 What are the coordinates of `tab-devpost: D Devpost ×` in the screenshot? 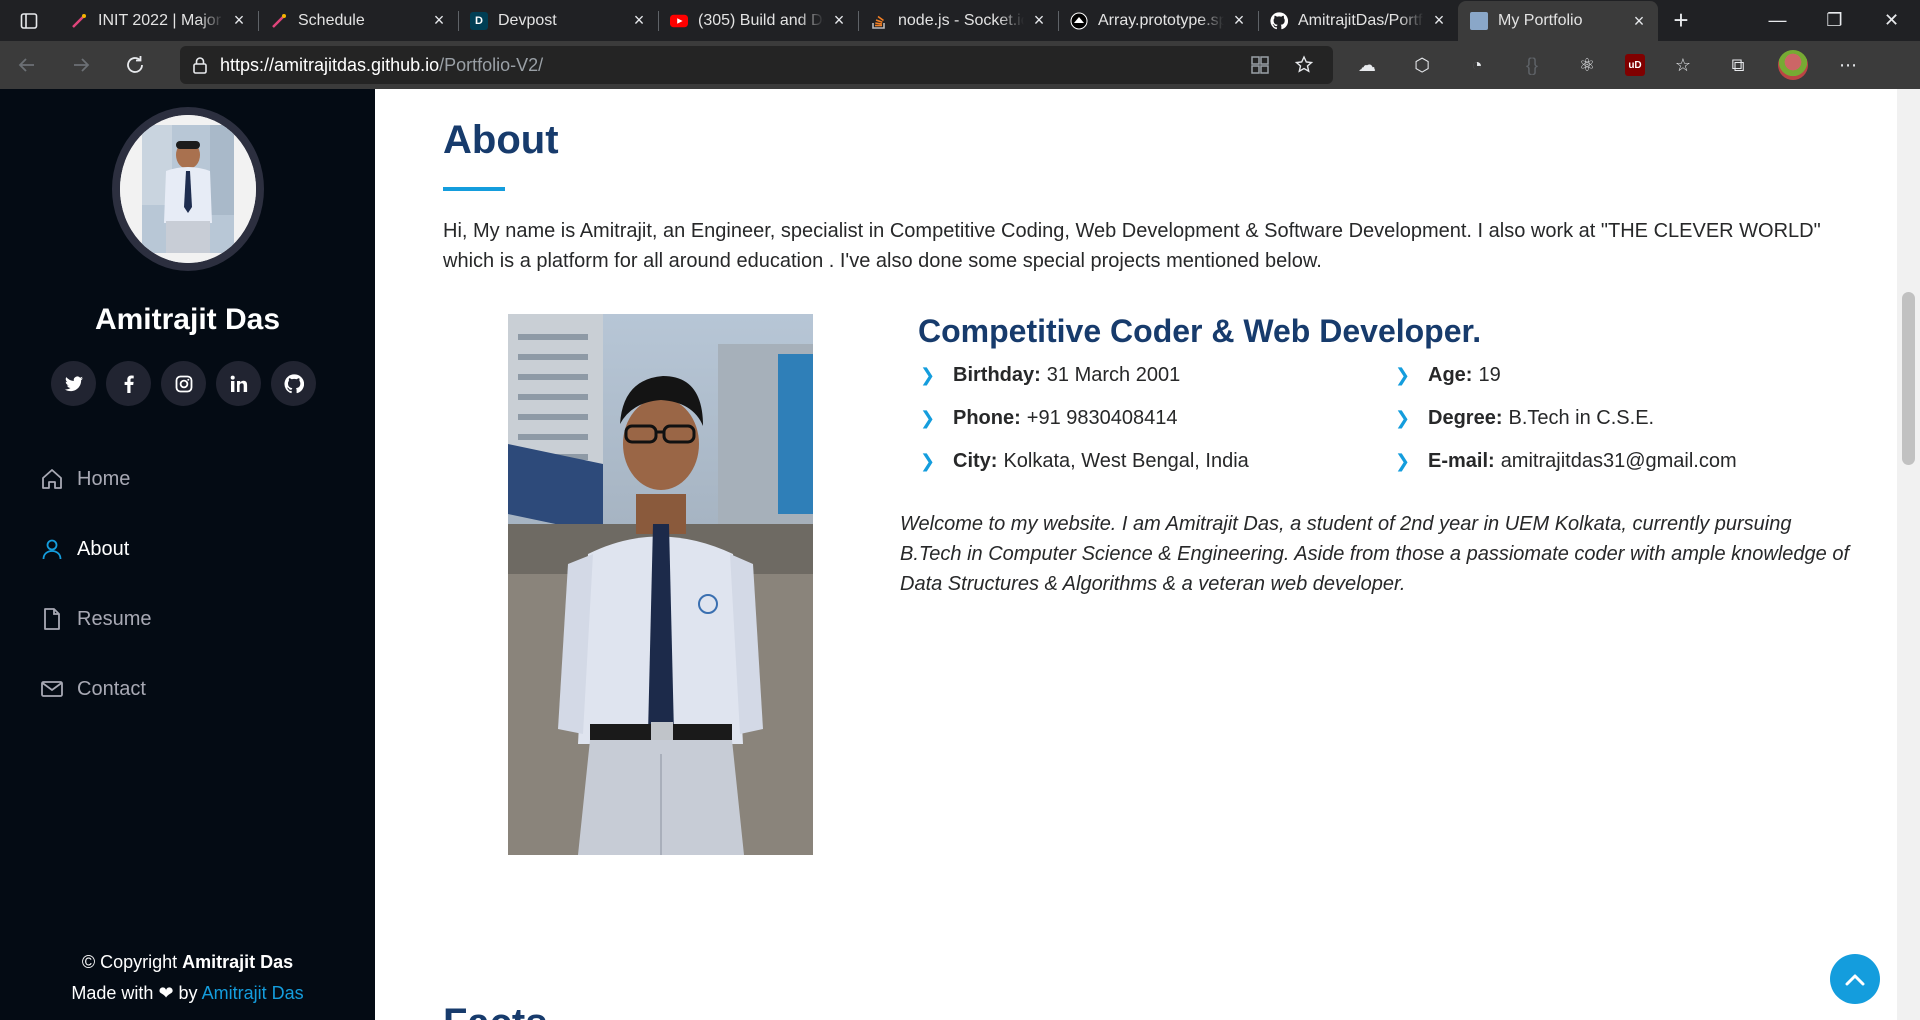 It's located at (558, 20).